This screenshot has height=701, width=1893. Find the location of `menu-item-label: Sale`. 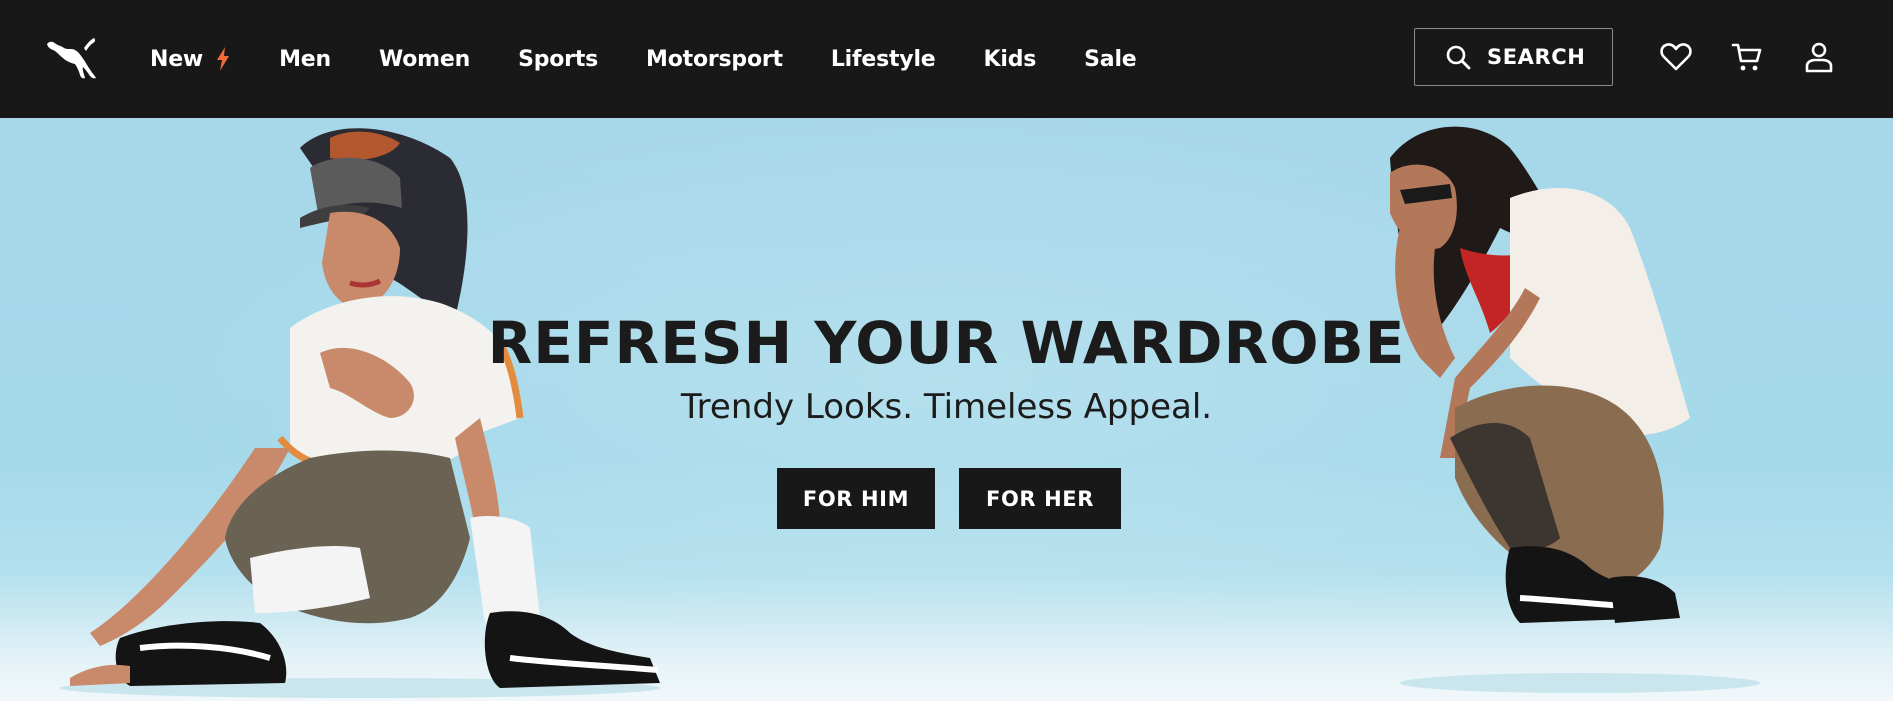

menu-item-label: Sale is located at coordinates (1110, 59).